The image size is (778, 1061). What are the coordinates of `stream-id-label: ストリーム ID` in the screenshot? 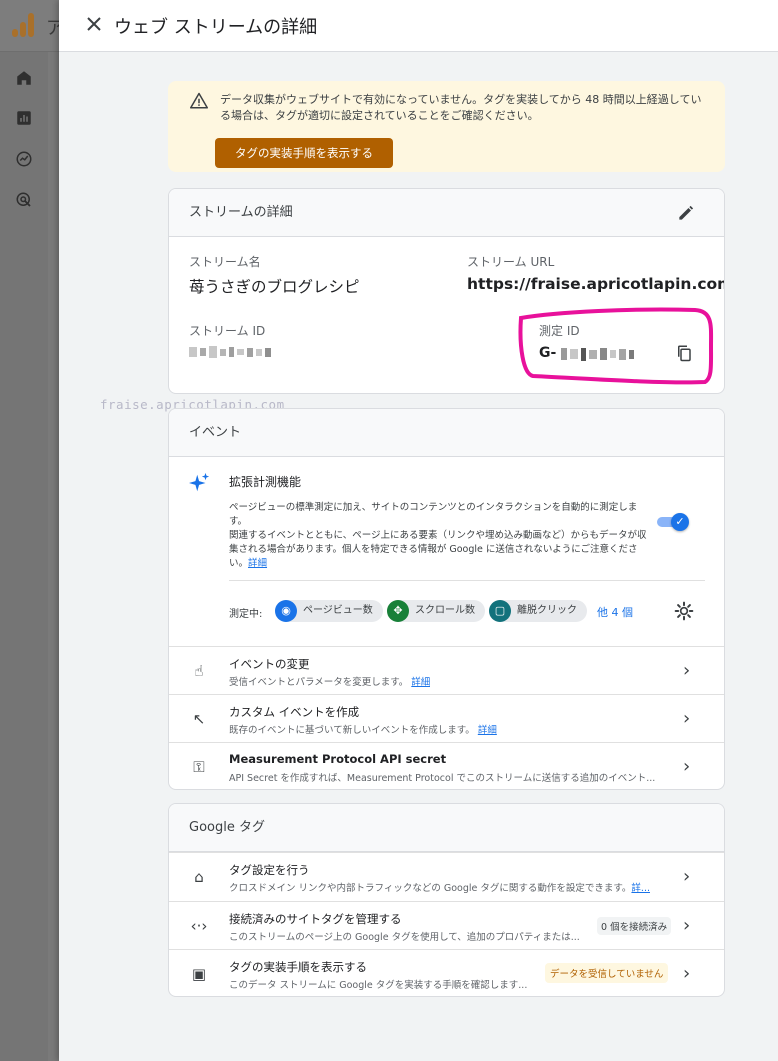 It's located at (227, 331).